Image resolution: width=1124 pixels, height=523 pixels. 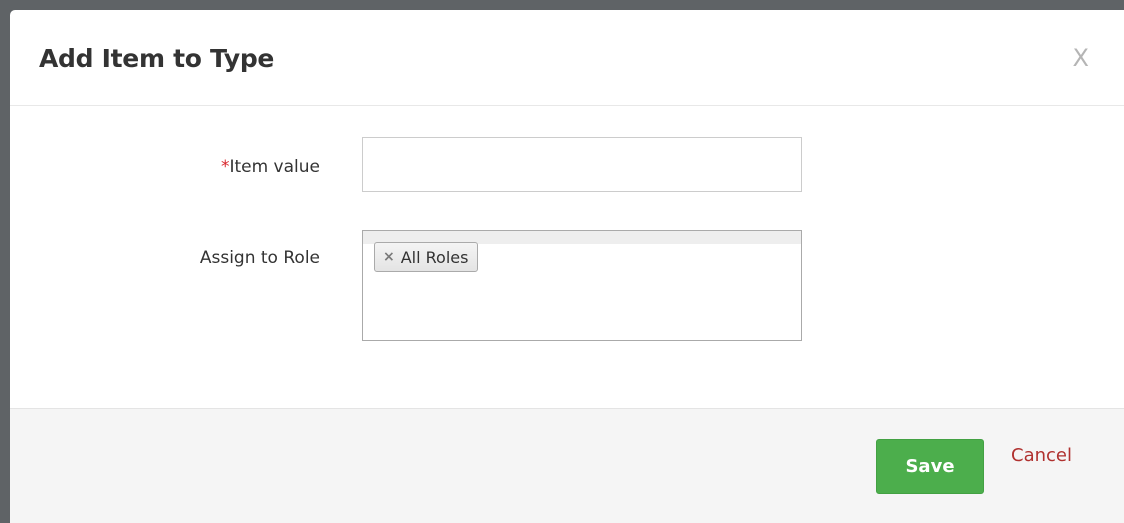 I want to click on dialog-title: Add Item to Type, so click(x=157, y=58).